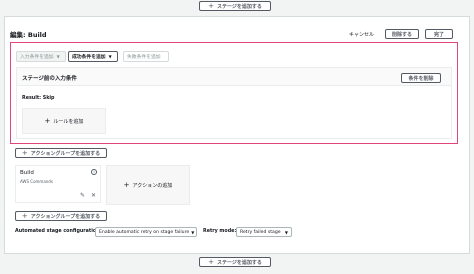 The width and height of the screenshot is (474, 274). I want to click on add-action-group-button-bottom: + アクショングループを追加する, so click(61, 216).